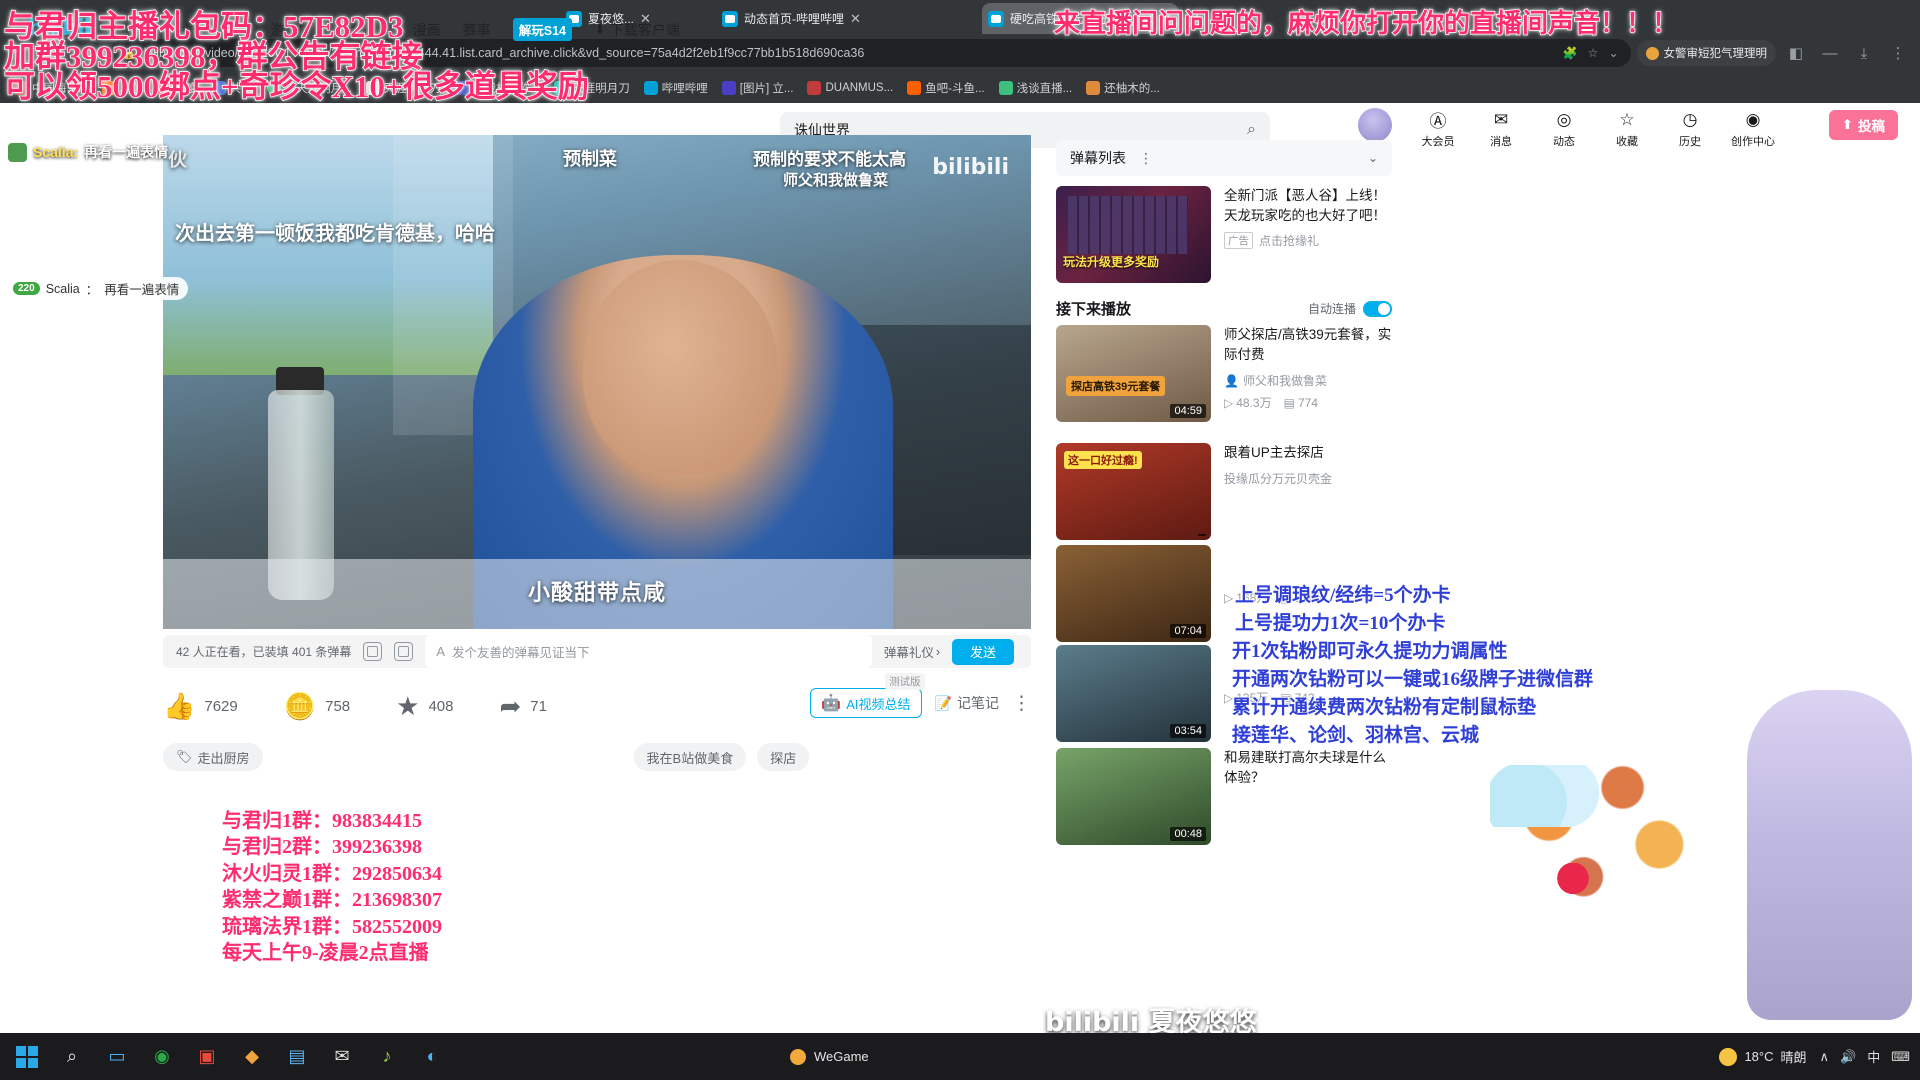 This screenshot has height=1080, width=1920. Describe the element at coordinates (297, 1057) in the screenshot. I see `taskbar-item-folder: ▤` at that location.